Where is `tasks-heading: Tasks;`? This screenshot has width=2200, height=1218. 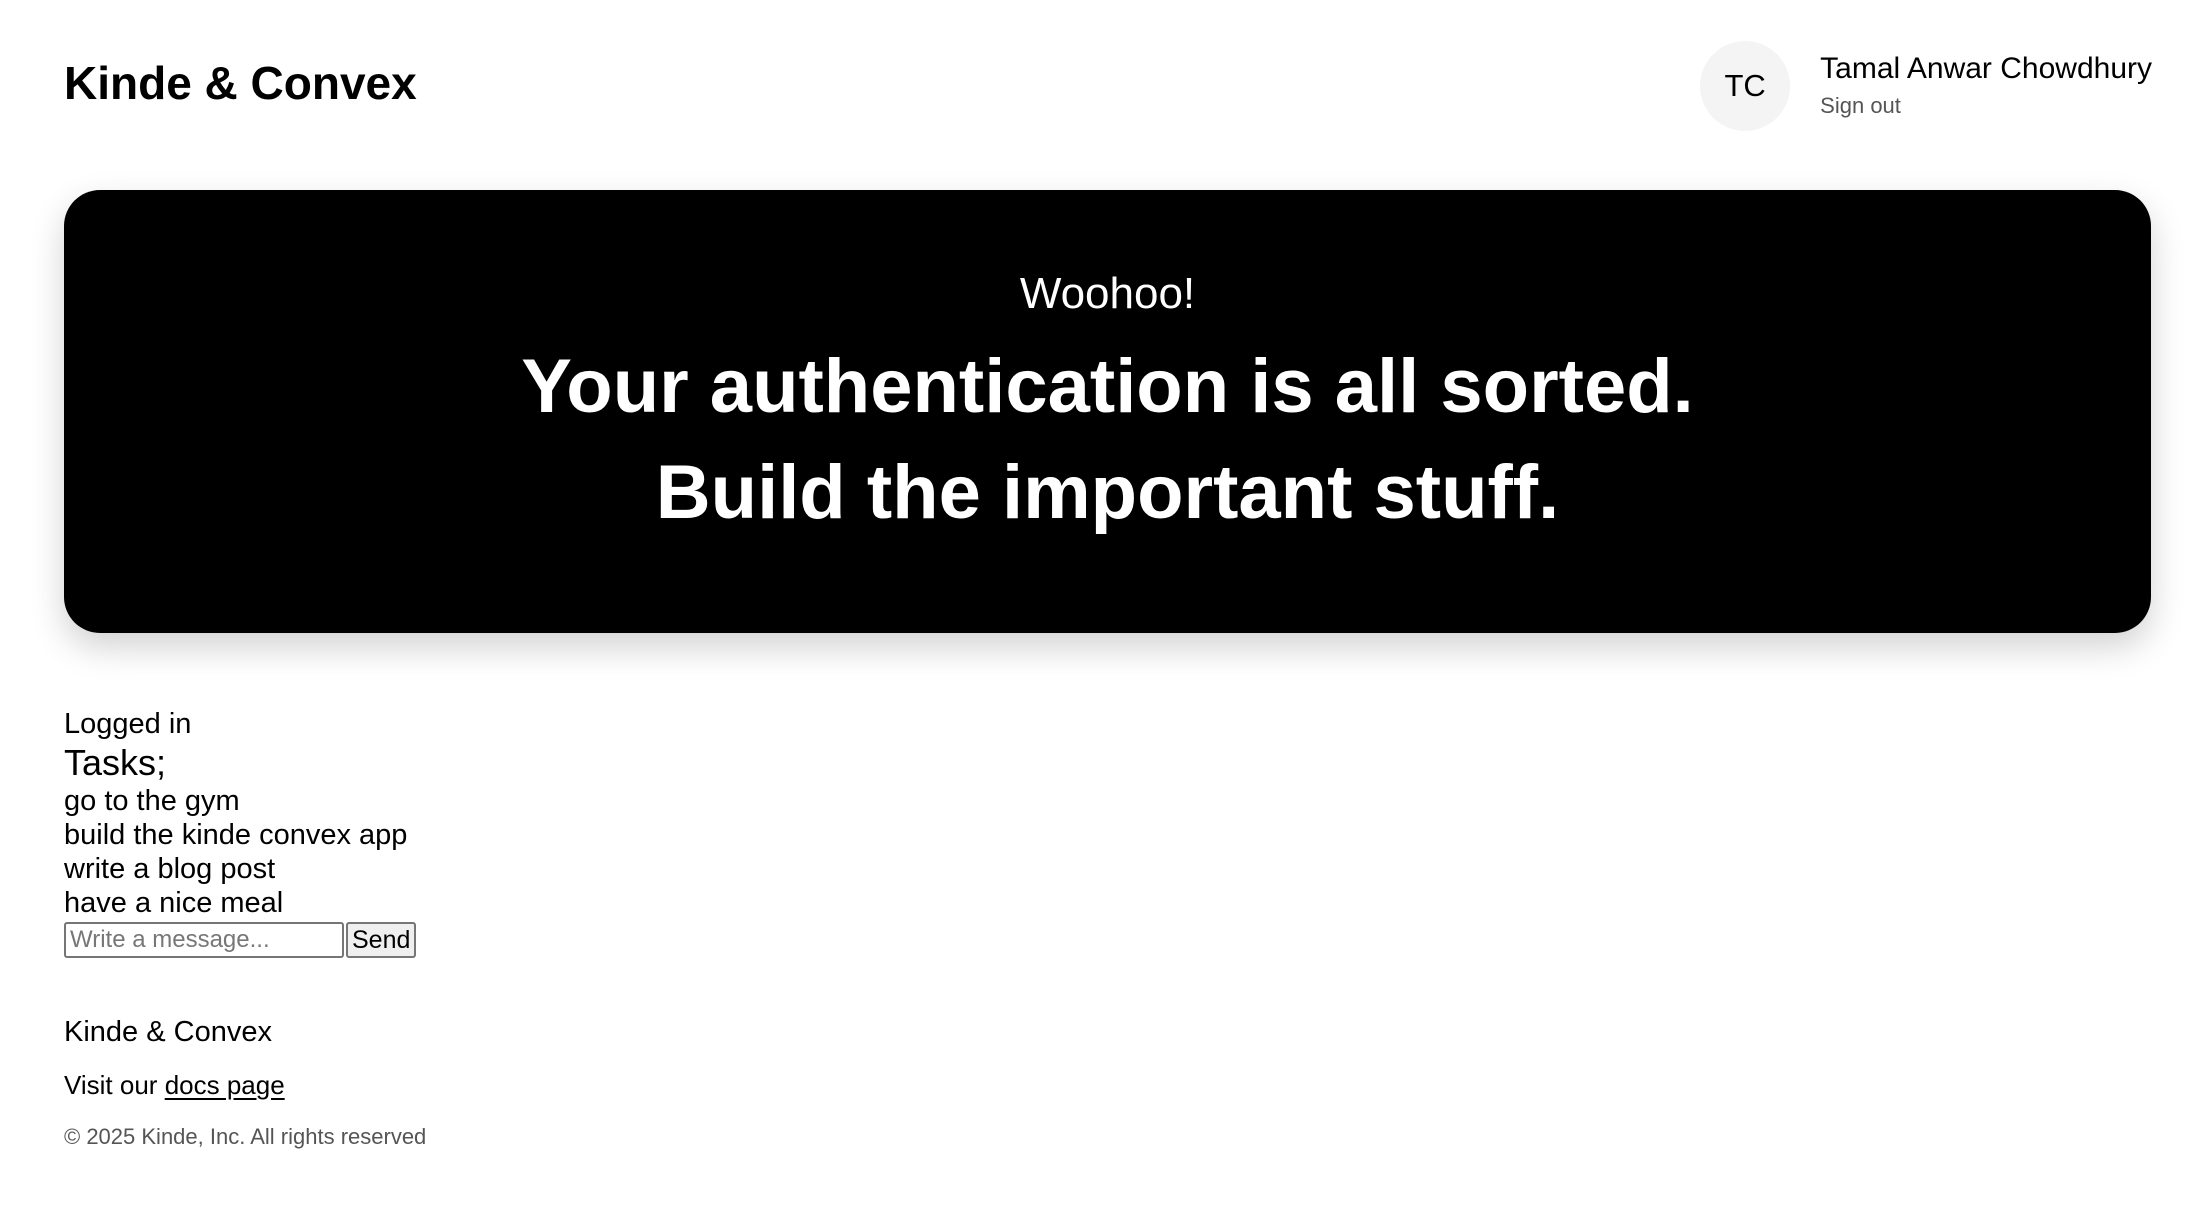
tasks-heading: Tasks; is located at coordinates (115, 762).